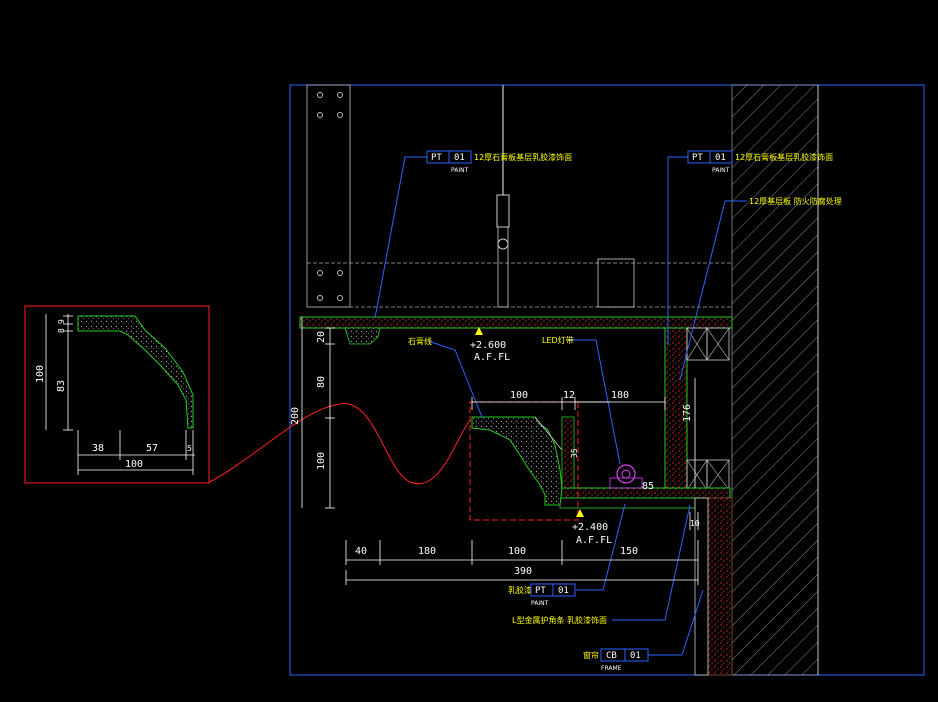 The width and height of the screenshot is (938, 702). What do you see at coordinates (449, 162) in the screenshot?
I see `material-tag-pt-left: PT 01 PAINT` at bounding box center [449, 162].